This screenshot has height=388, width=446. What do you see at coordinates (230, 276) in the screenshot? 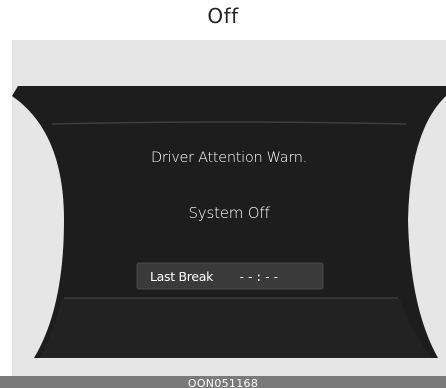
I see `last-break-row: Last Break --:--` at bounding box center [230, 276].